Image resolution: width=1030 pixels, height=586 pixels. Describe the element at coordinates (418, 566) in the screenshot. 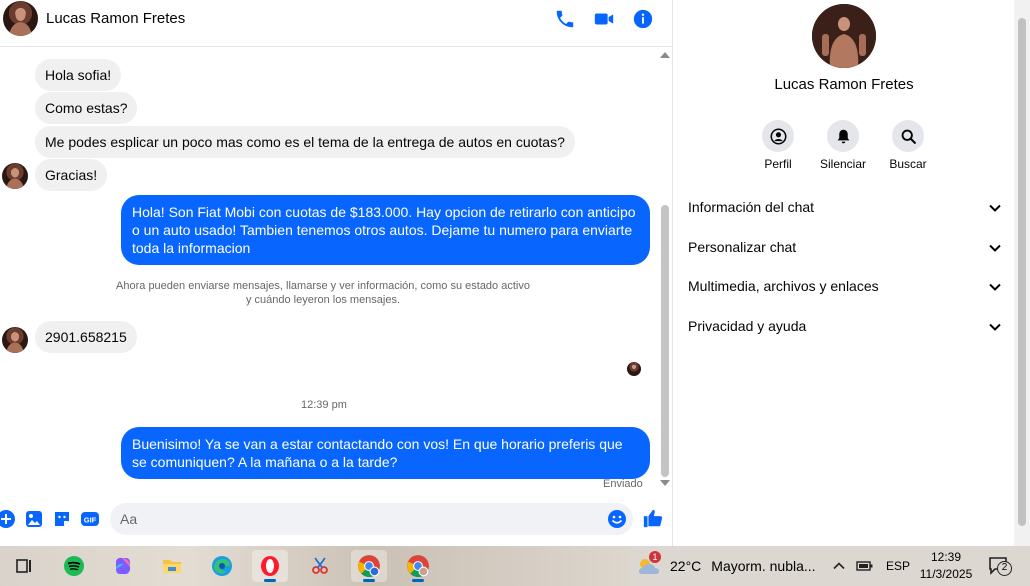

I see `chrome-profile-icon` at that location.